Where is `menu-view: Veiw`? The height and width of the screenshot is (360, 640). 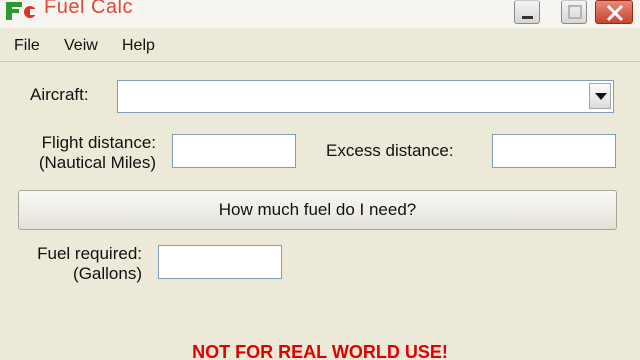
menu-view: Veiw is located at coordinates (81, 46).